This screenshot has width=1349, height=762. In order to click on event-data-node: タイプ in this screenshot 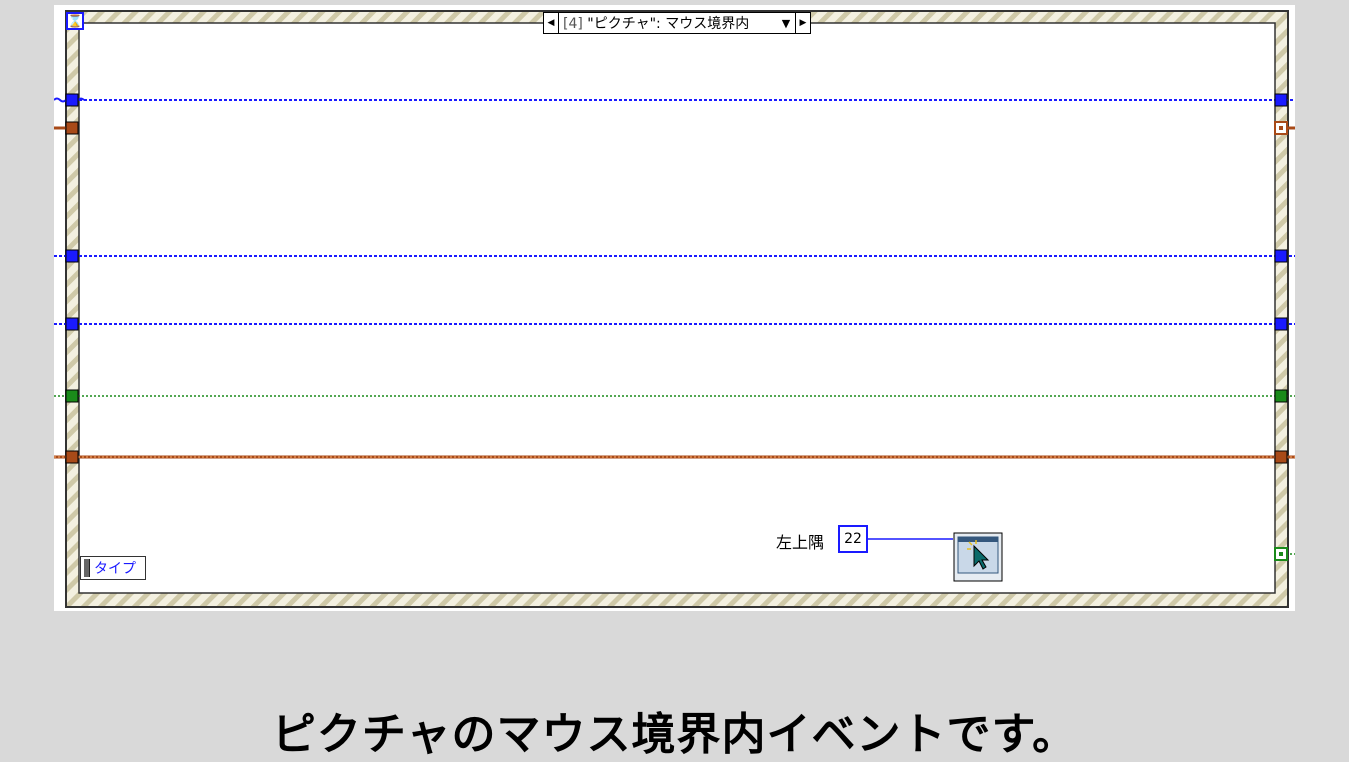, I will do `click(113, 568)`.